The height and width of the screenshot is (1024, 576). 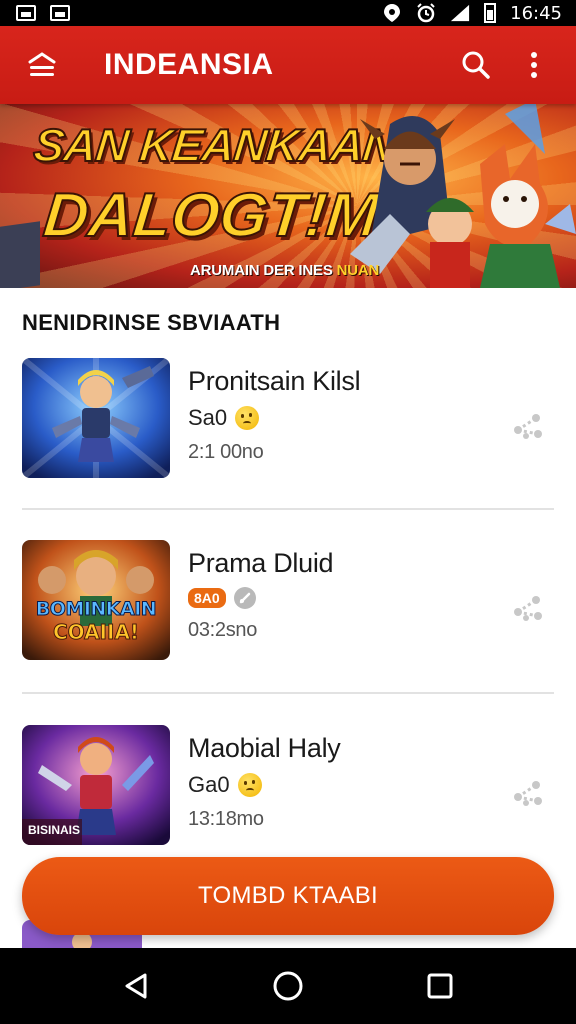 I want to click on alarm-icon, so click(x=426, y=13).